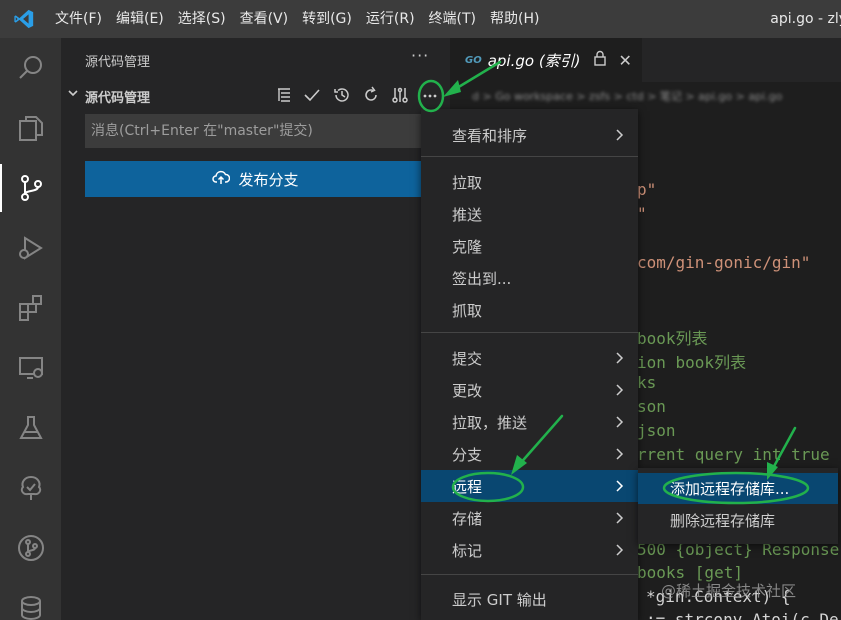 The width and height of the screenshot is (841, 620). What do you see at coordinates (78, 19) in the screenshot?
I see `menu-file: 文件(F)` at bounding box center [78, 19].